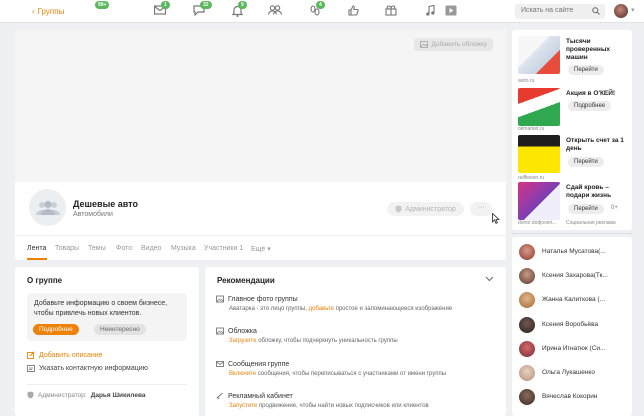 This screenshot has width=644, height=416. What do you see at coordinates (223, 248) in the screenshot?
I see `tab-members: Участники 1` at bounding box center [223, 248].